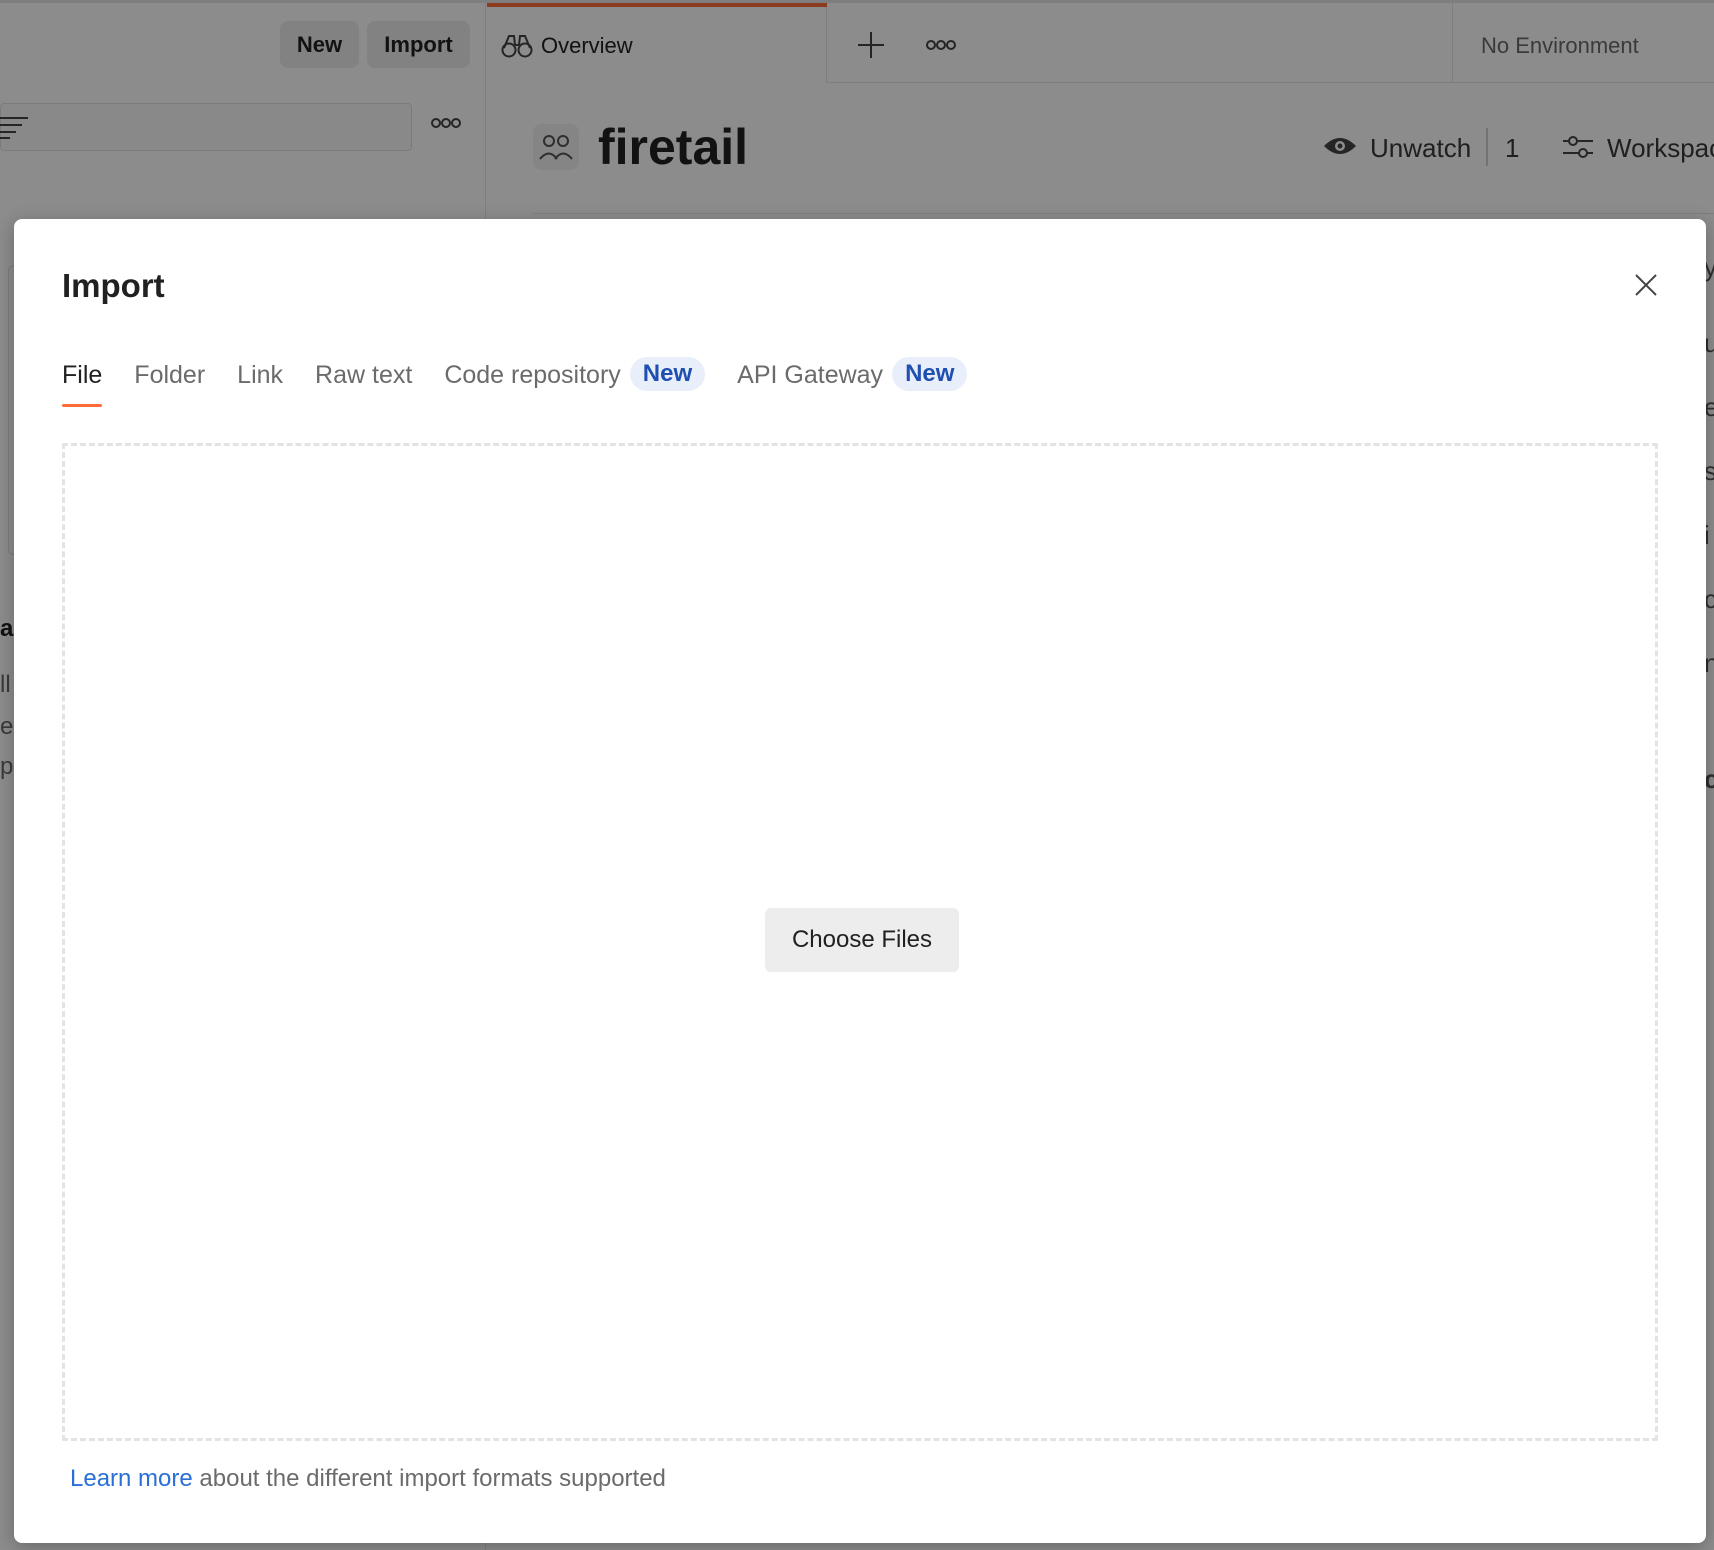 The height and width of the screenshot is (1550, 1714). I want to click on tab-label: Folder, so click(170, 375).